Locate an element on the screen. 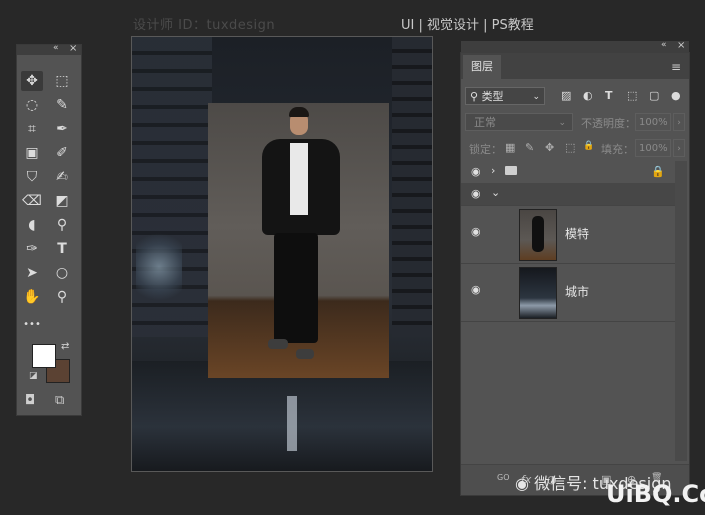 This screenshot has height=515, width=705. history-brush-tool-icon: ✍ is located at coordinates (62, 177).